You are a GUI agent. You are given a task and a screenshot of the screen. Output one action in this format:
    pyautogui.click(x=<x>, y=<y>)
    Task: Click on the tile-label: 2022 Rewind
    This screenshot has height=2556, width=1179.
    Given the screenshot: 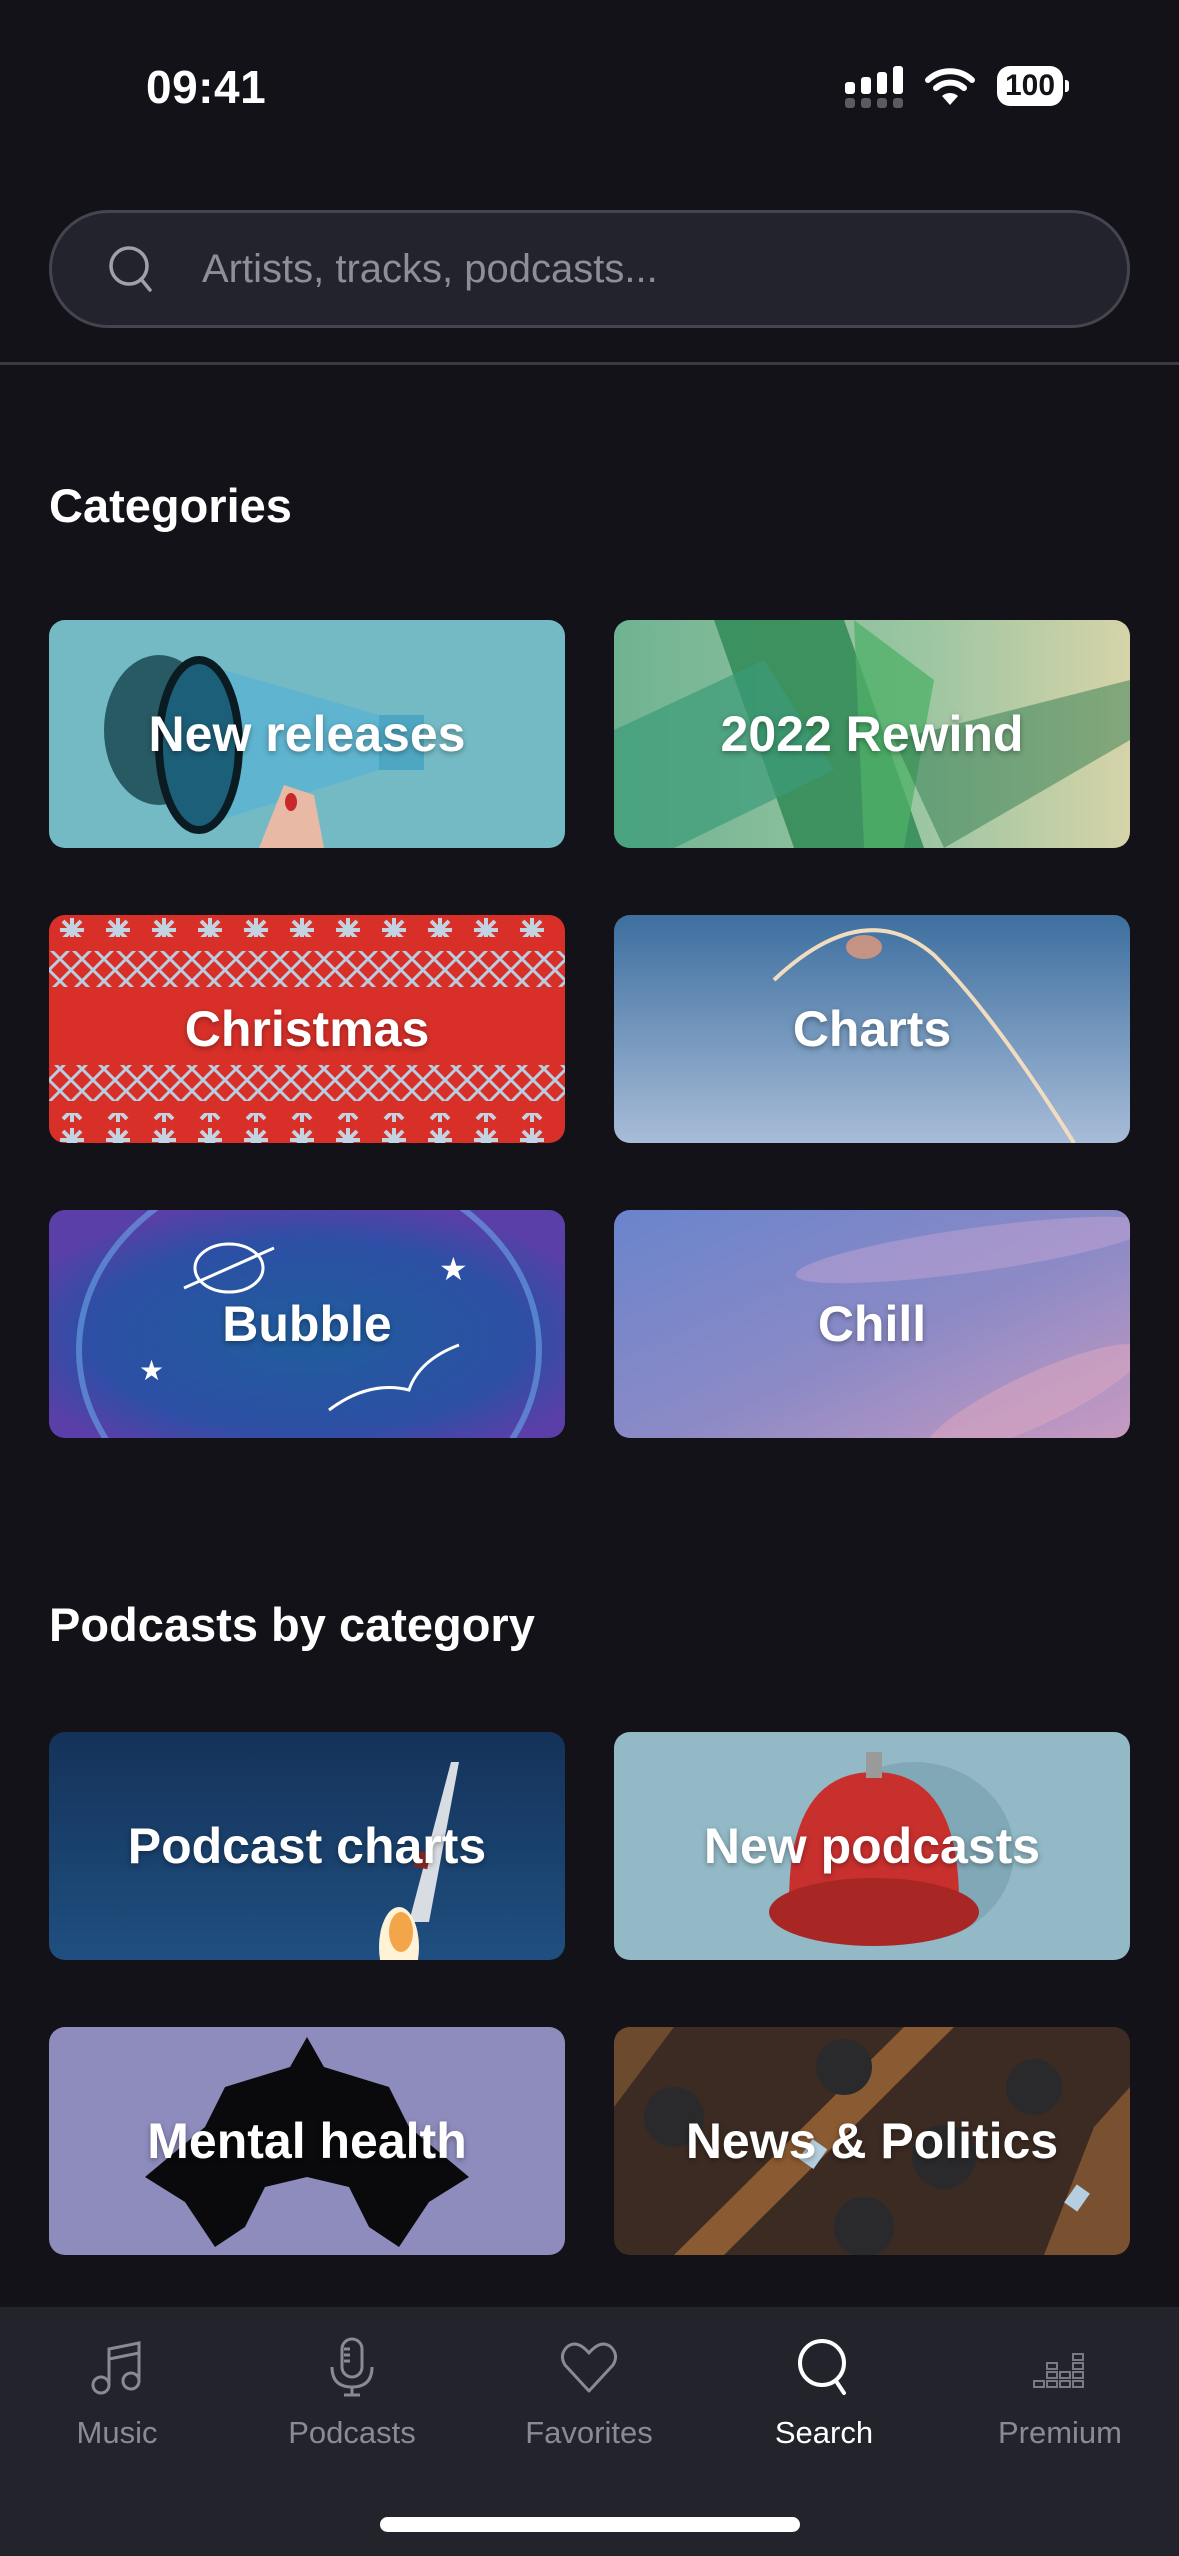 What is the action you would take?
    pyautogui.click(x=872, y=734)
    